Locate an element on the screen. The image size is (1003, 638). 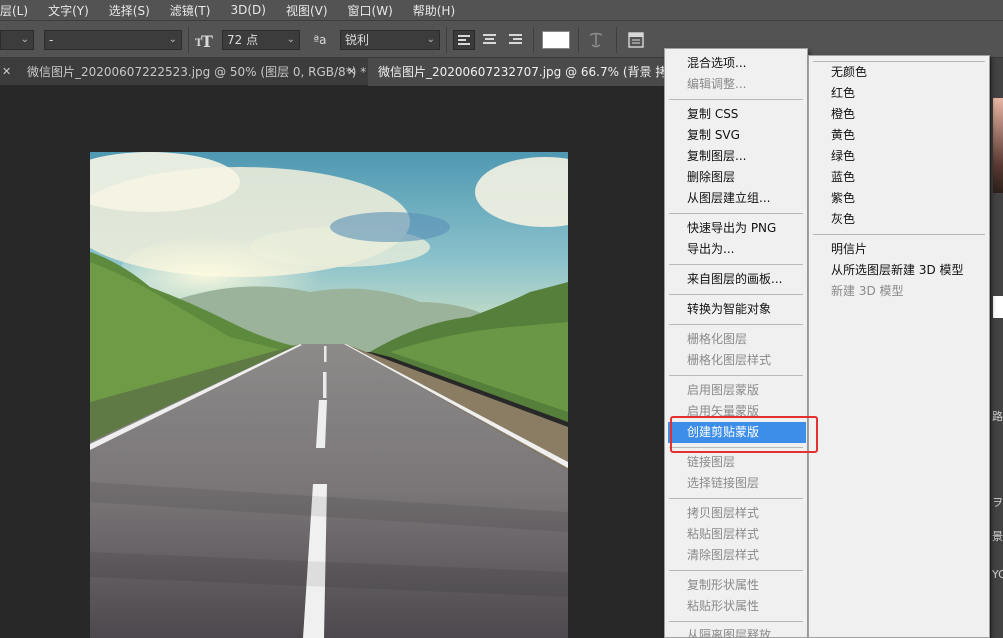
color-item-violet: 紫色 is located at coordinates (899, 198).